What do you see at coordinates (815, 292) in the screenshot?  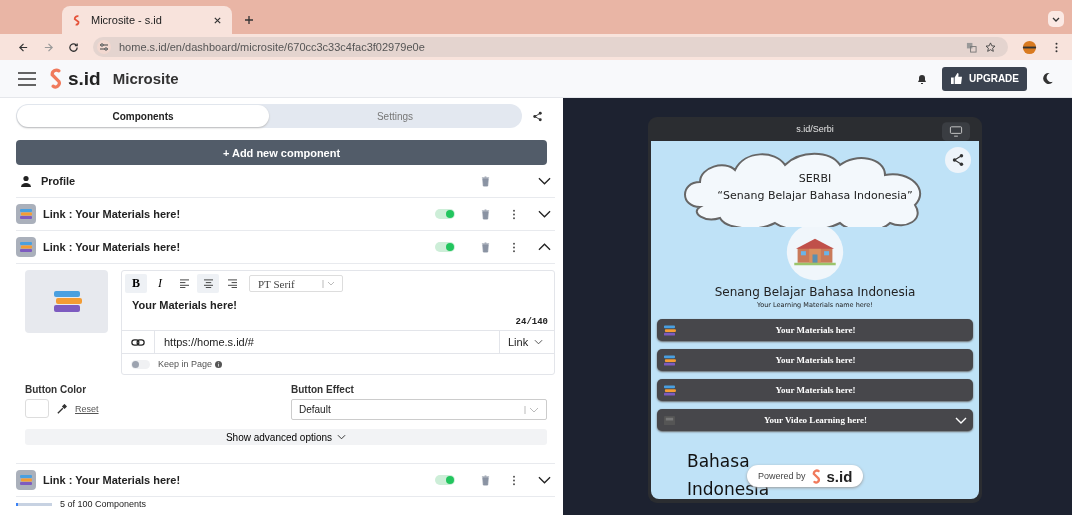 I see `profile-name: Senang Belajar Bahasa Indonesia` at bounding box center [815, 292].